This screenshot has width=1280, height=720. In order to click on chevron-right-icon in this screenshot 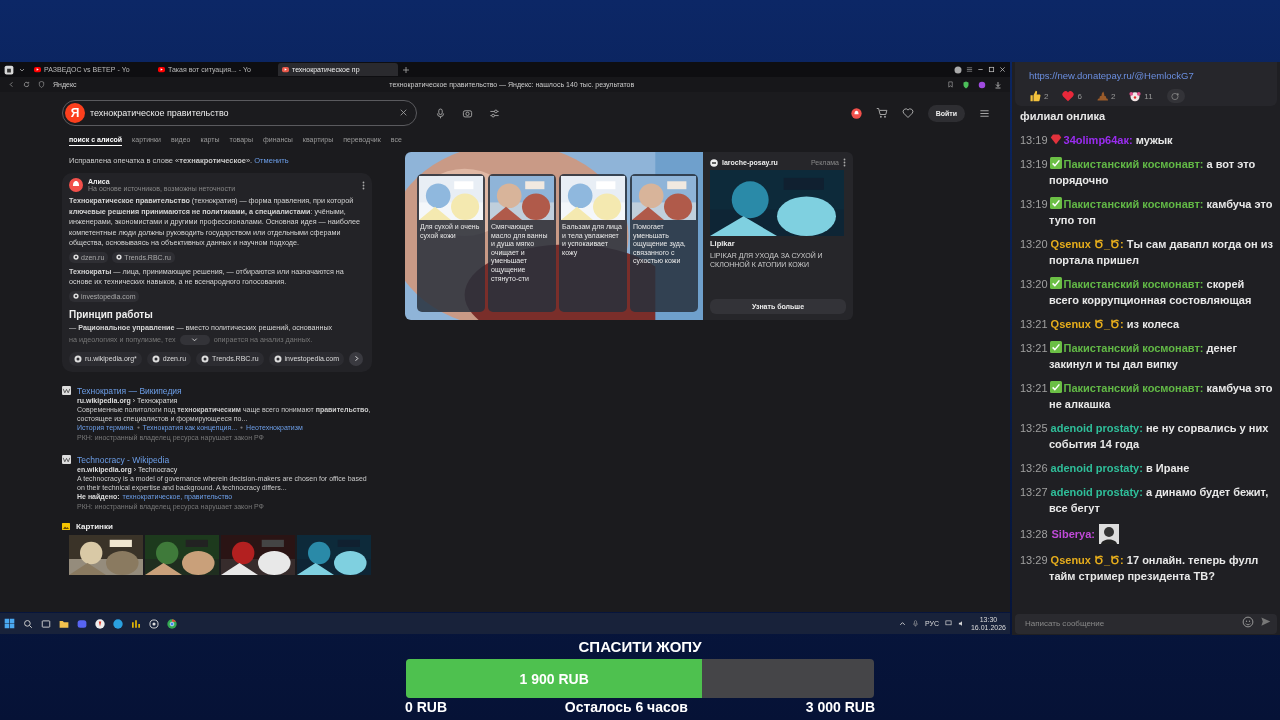, I will do `click(356, 358)`.